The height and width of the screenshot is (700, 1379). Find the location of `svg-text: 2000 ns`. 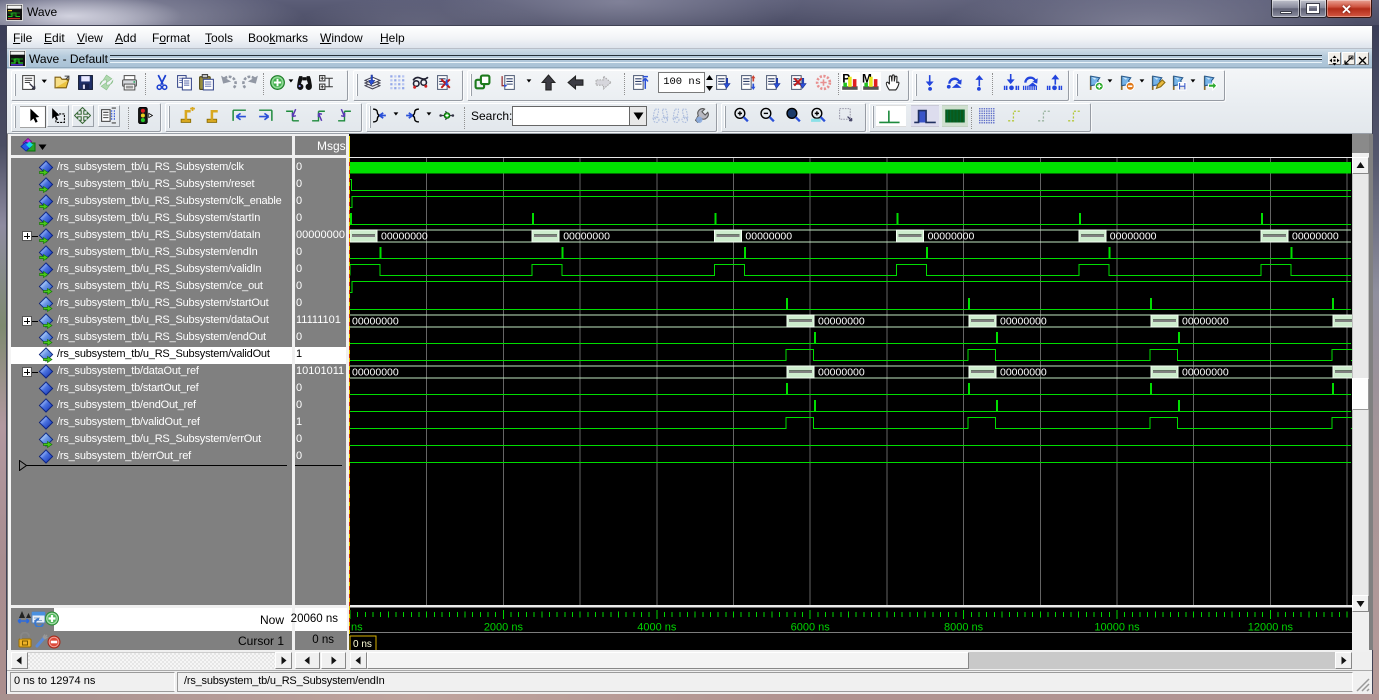

svg-text: 2000 ns is located at coordinates (504, 628).